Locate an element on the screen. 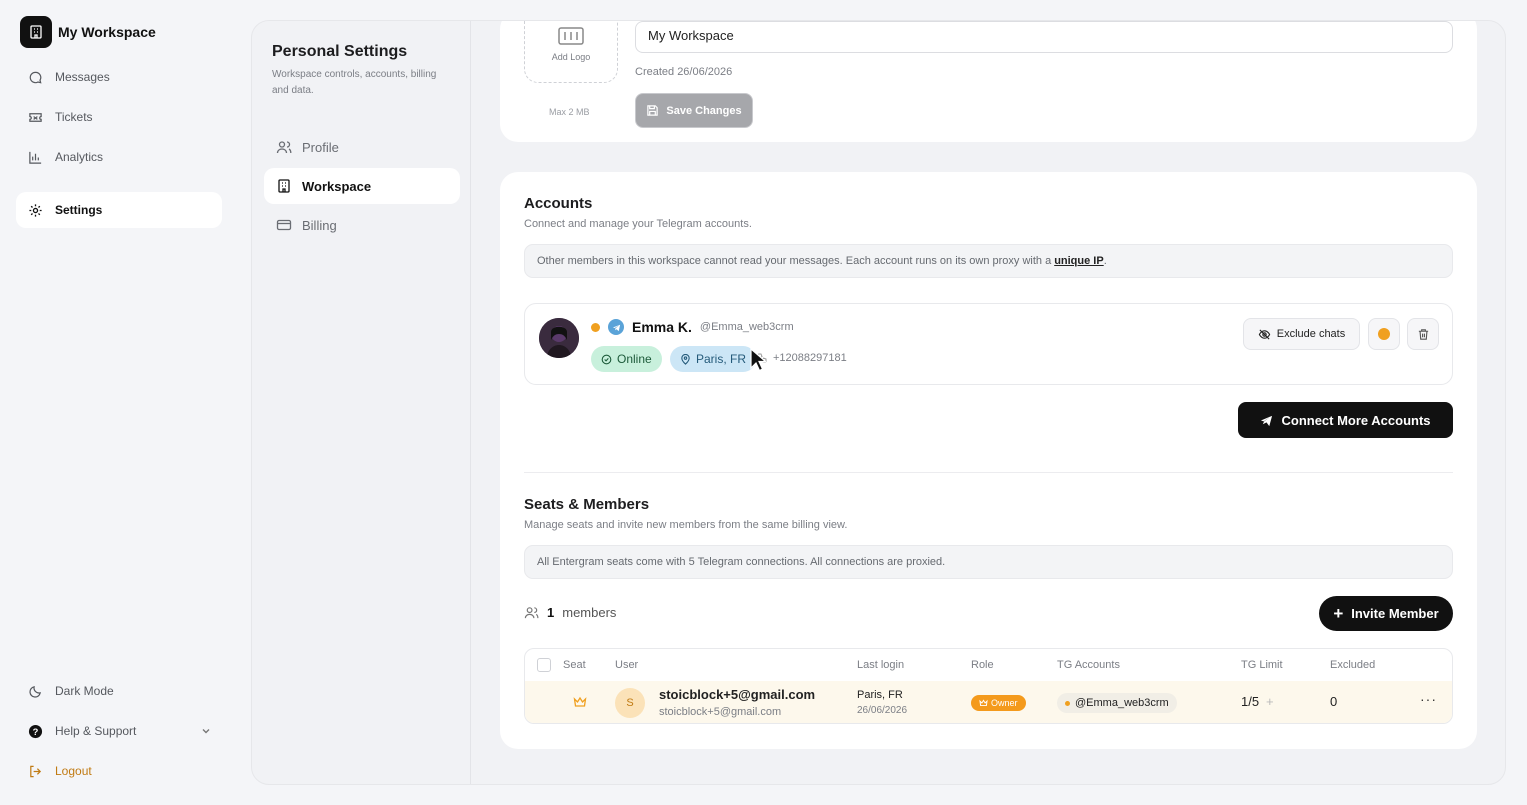 Image resolution: width=1527 pixels, height=805 pixels. save-changes-button: Save Changes is located at coordinates (694, 110).